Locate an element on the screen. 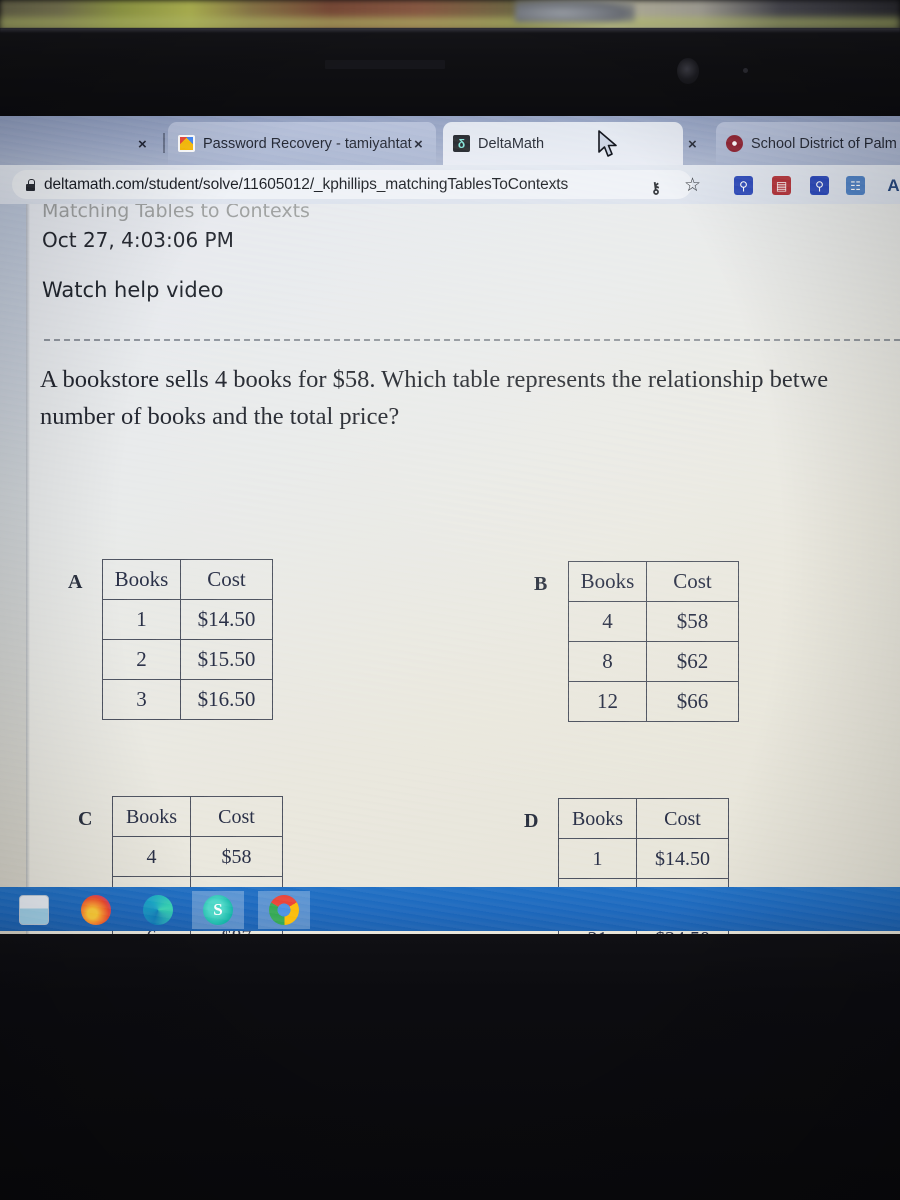 The height and width of the screenshot is (1200, 900). search-extension-icon-2: ⚲ is located at coordinates (819, 185).